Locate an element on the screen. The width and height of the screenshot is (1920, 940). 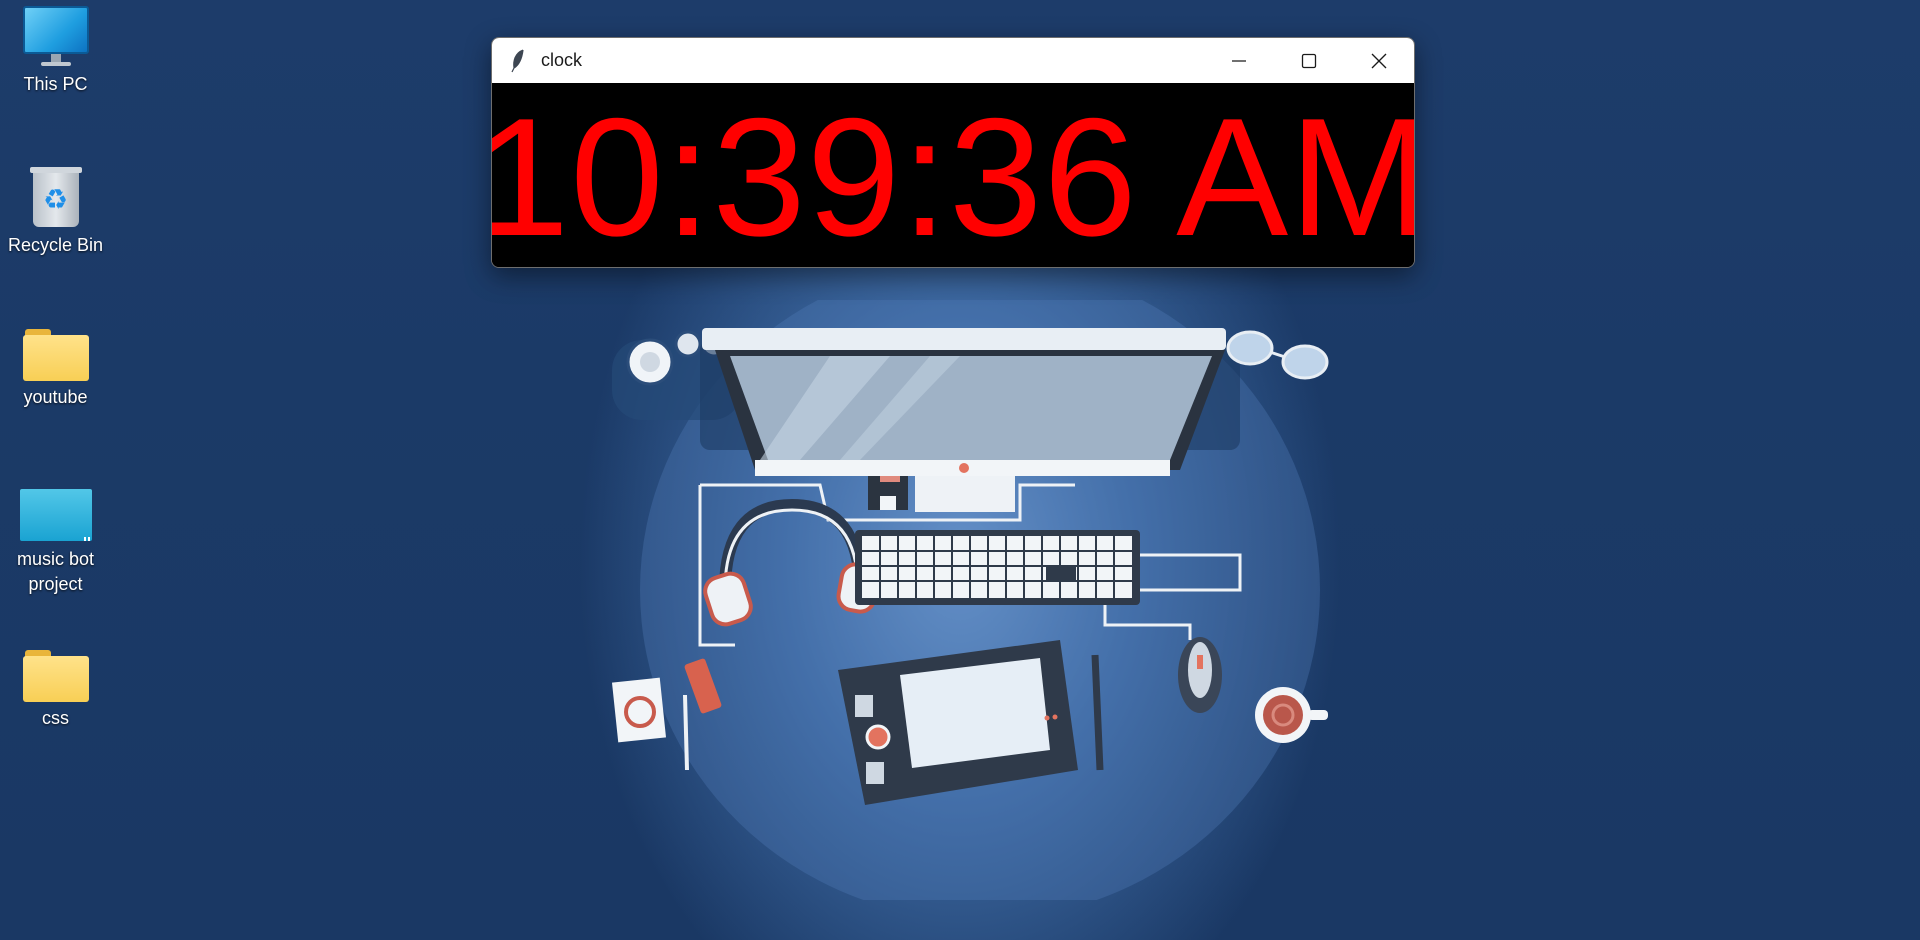
maximize-icon is located at coordinates (1309, 60).